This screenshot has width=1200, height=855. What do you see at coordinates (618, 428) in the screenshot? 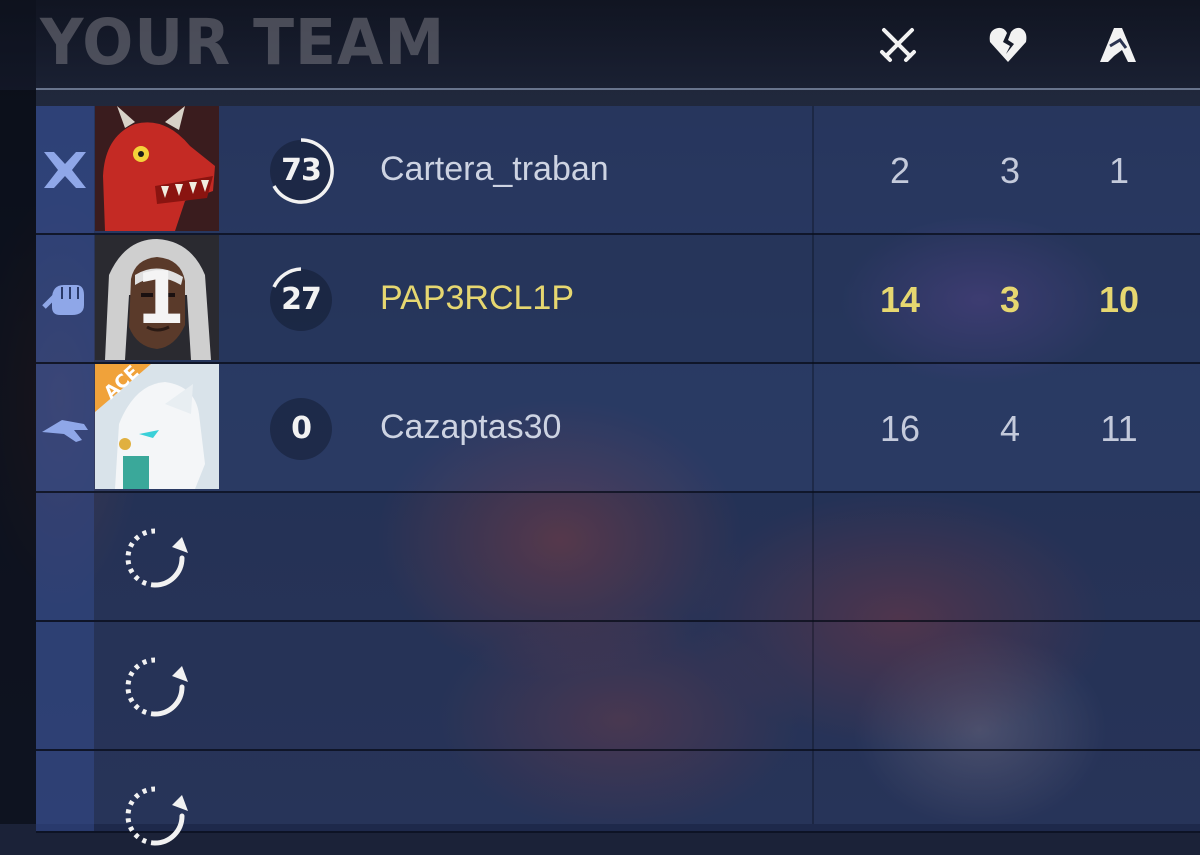
I see `player-row: ACE 0 Cazaptas30 16 4 11` at bounding box center [618, 428].